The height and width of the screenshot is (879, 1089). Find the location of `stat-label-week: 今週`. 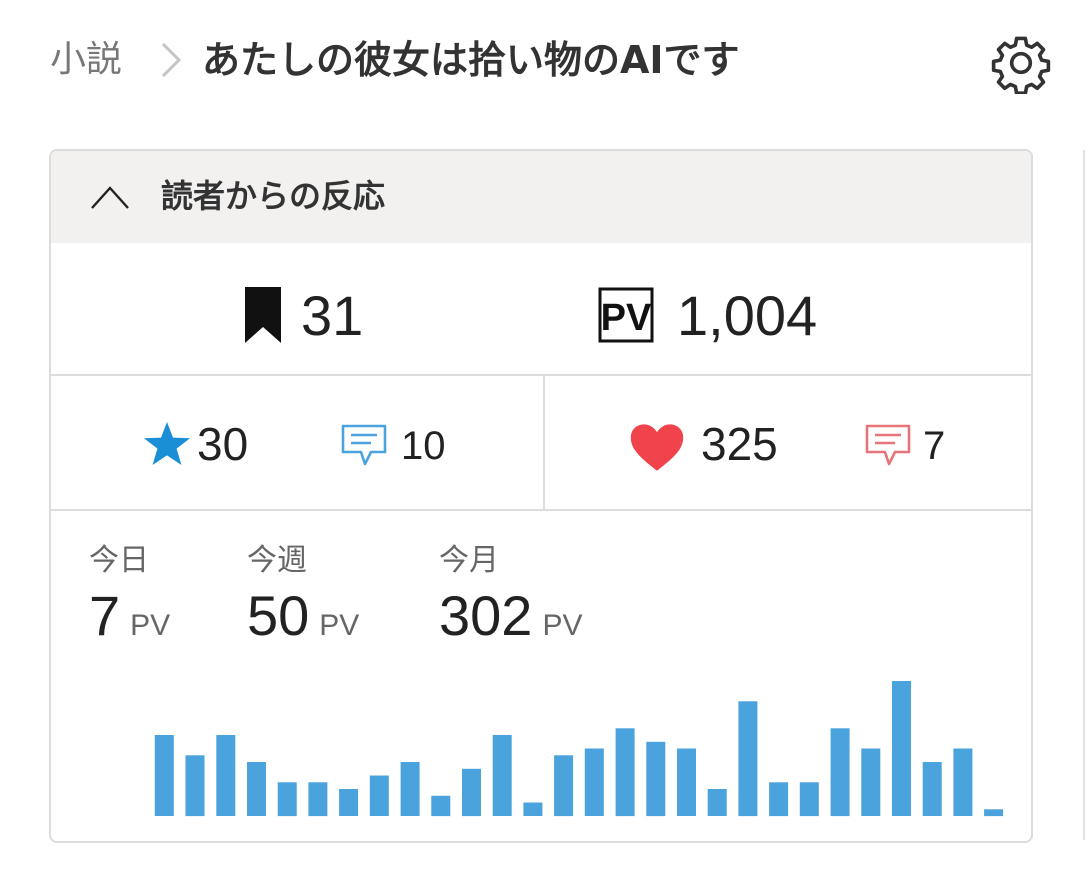

stat-label-week: 今週 is located at coordinates (277, 560).